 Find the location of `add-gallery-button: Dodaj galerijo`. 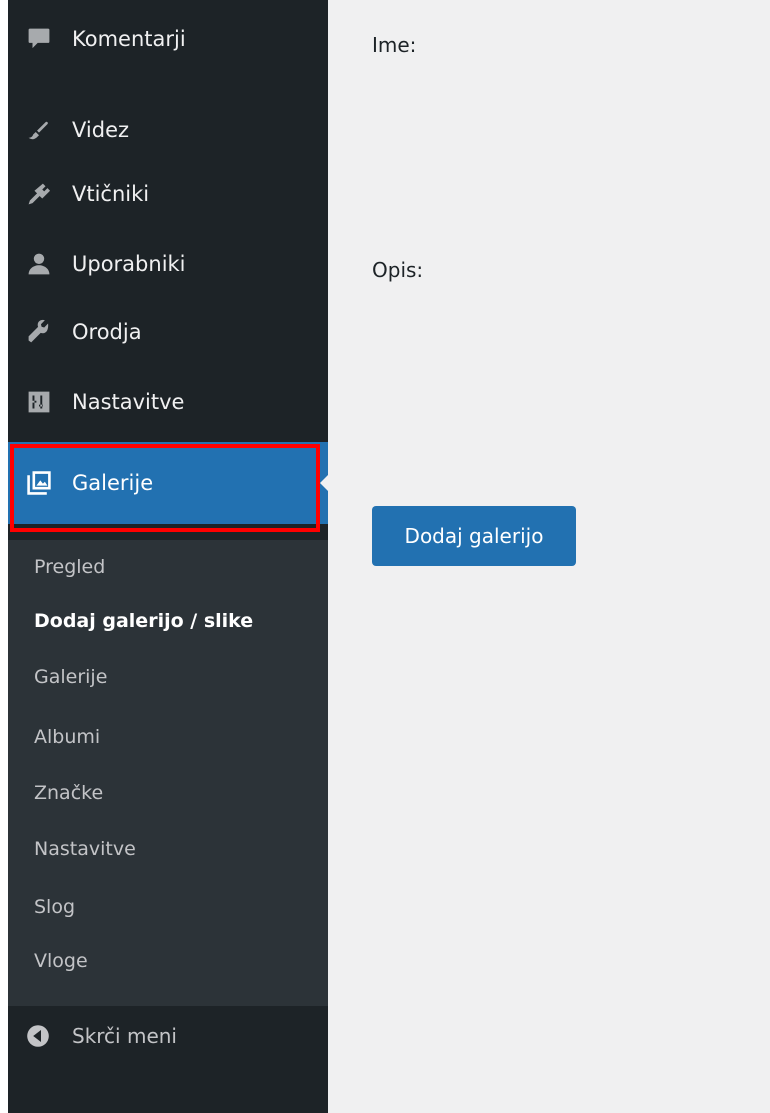

add-gallery-button: Dodaj galerijo is located at coordinates (474, 536).